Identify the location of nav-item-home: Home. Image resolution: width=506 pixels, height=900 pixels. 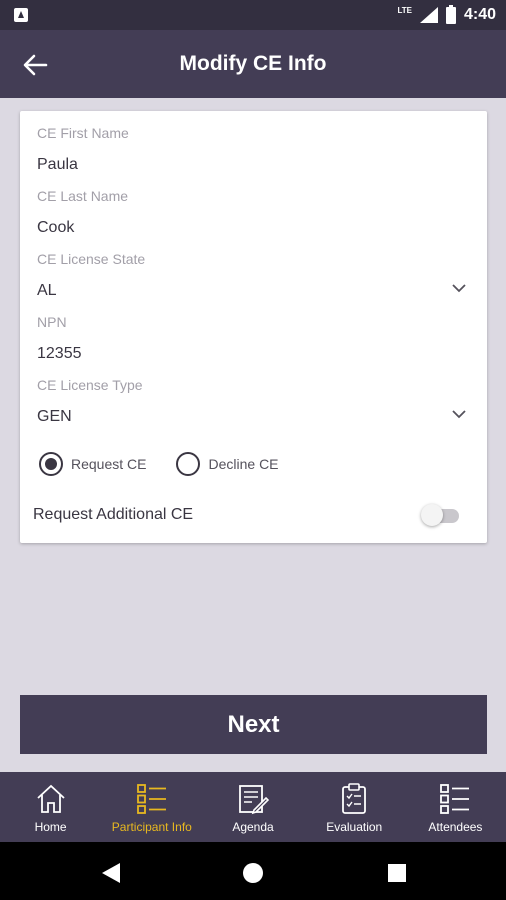
(50, 807).